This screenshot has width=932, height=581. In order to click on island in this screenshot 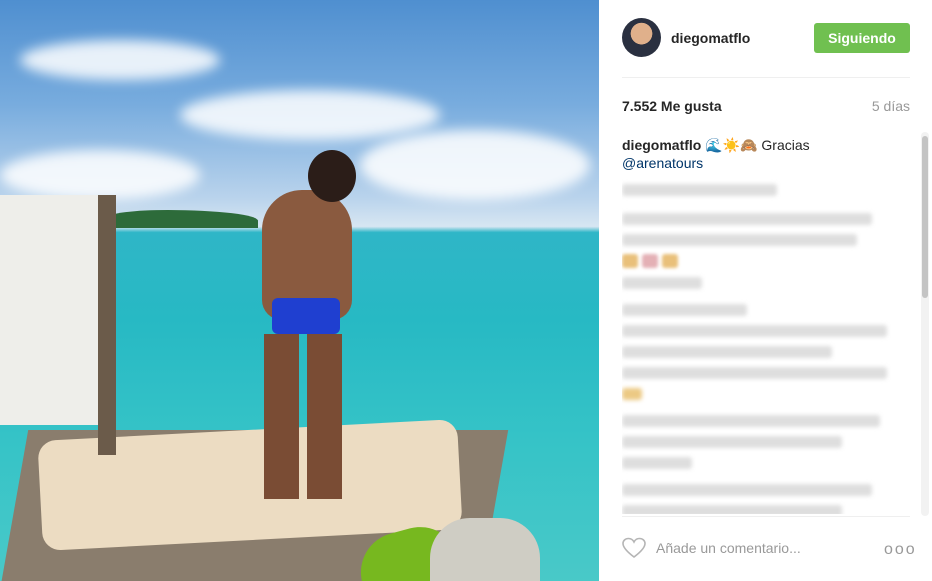, I will do `click(183, 219)`.